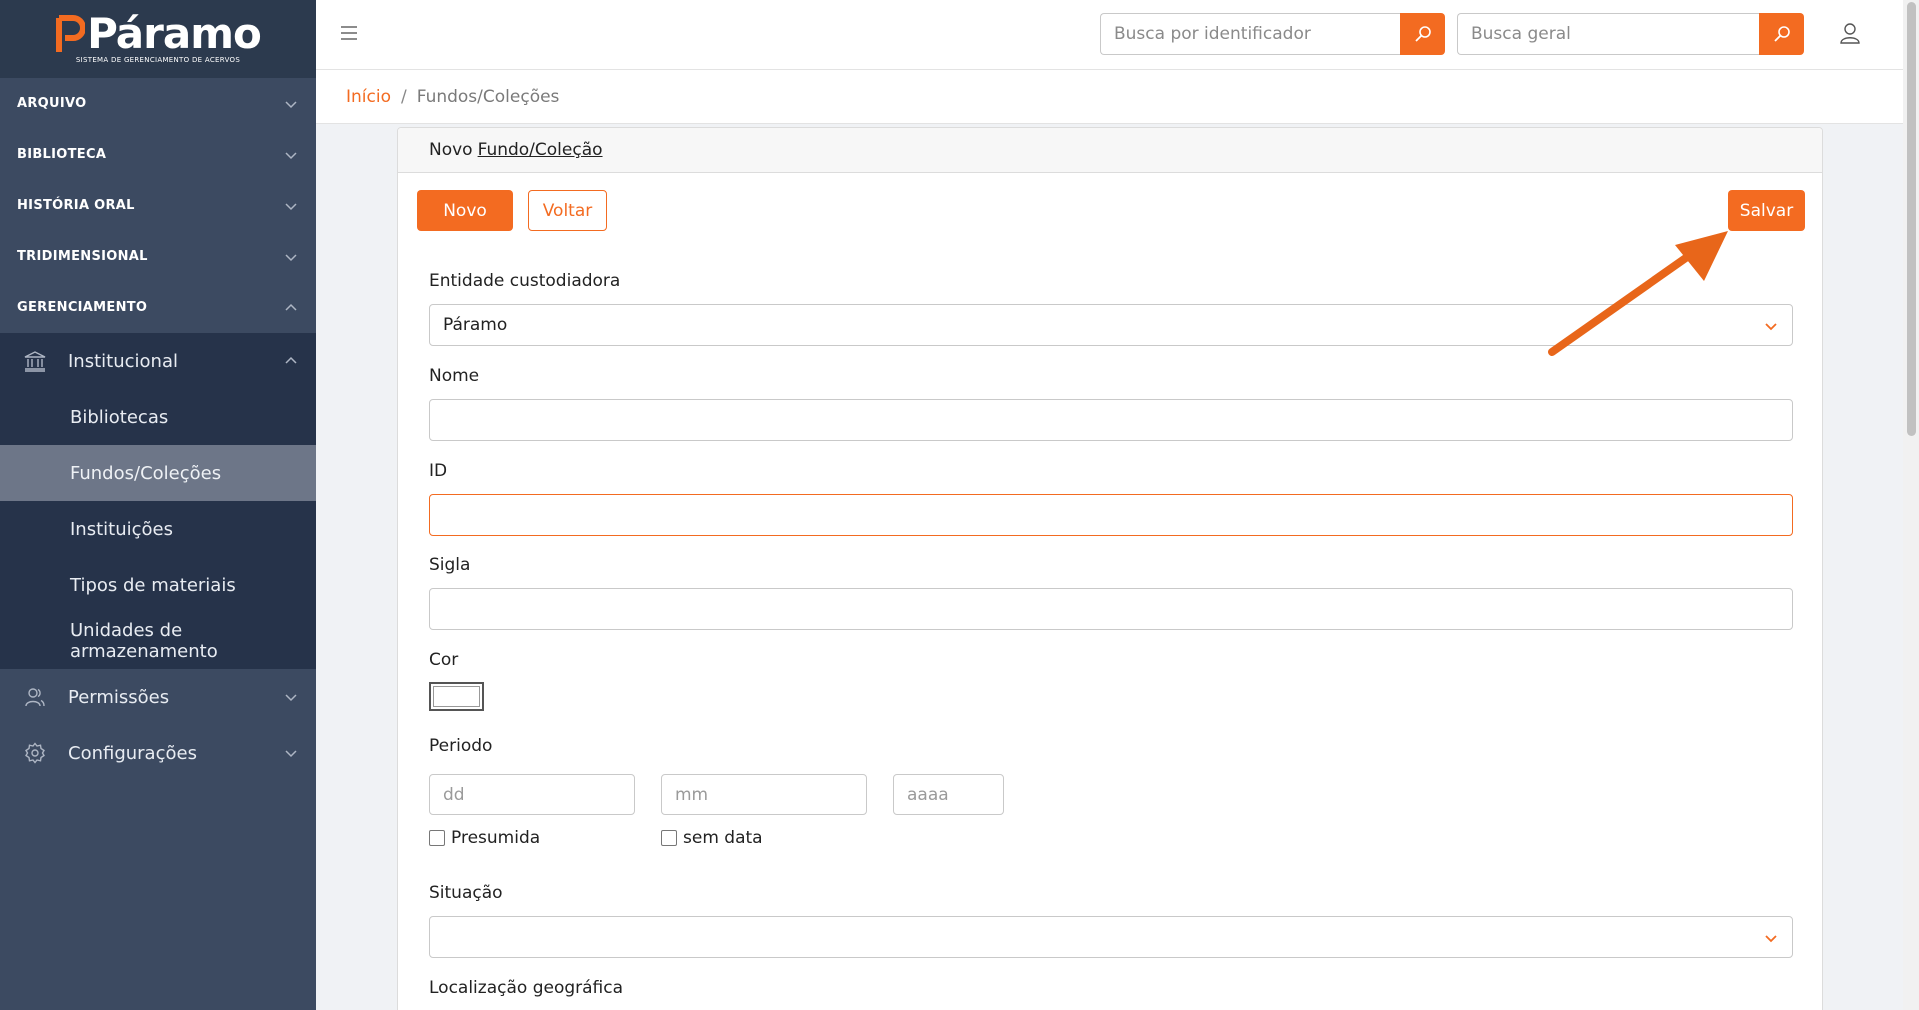 This screenshot has width=1919, height=1010. I want to click on back-button: Voltar, so click(567, 210).